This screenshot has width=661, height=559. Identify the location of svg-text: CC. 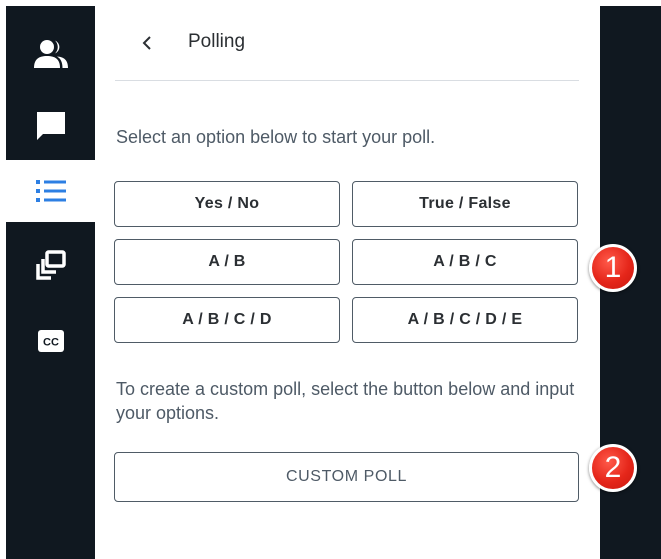
(51, 343).